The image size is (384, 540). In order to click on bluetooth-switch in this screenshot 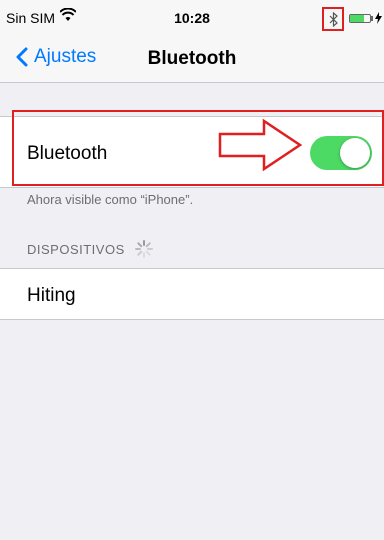, I will do `click(341, 153)`.